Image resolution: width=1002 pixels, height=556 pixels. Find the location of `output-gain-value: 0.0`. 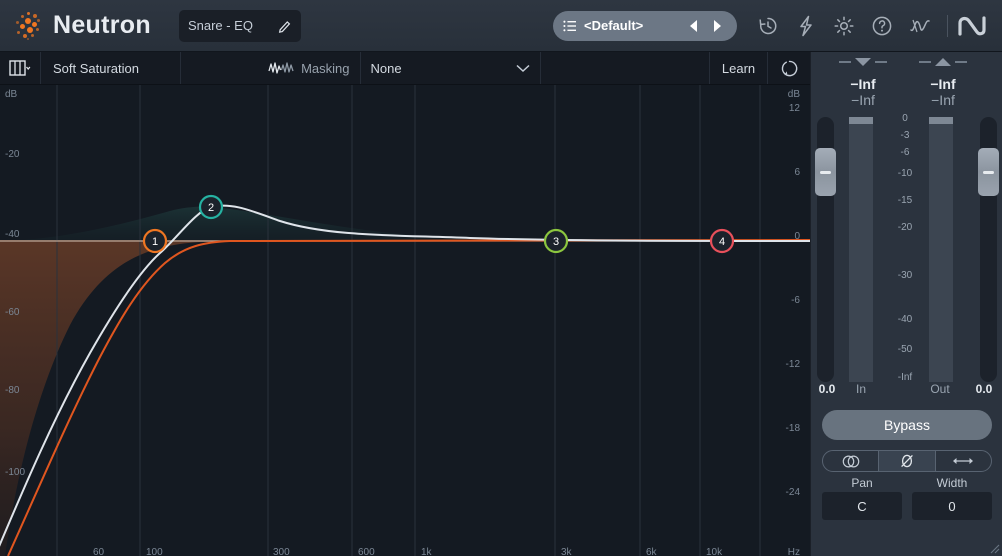

output-gain-value: 0.0 is located at coordinates (984, 389).